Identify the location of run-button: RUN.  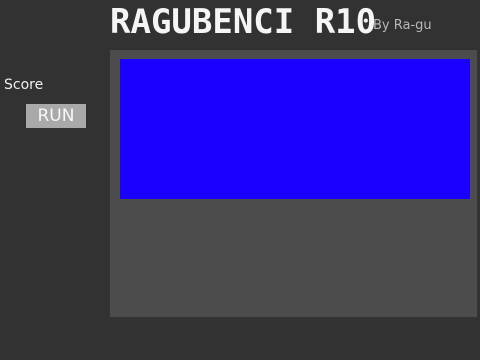
(56, 116).